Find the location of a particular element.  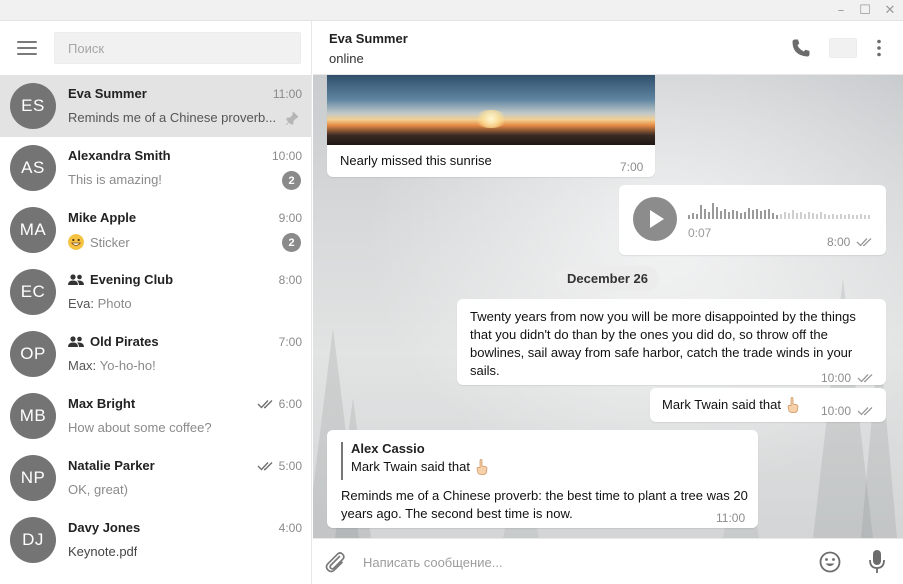

paperclip-icon is located at coordinates (335, 562).